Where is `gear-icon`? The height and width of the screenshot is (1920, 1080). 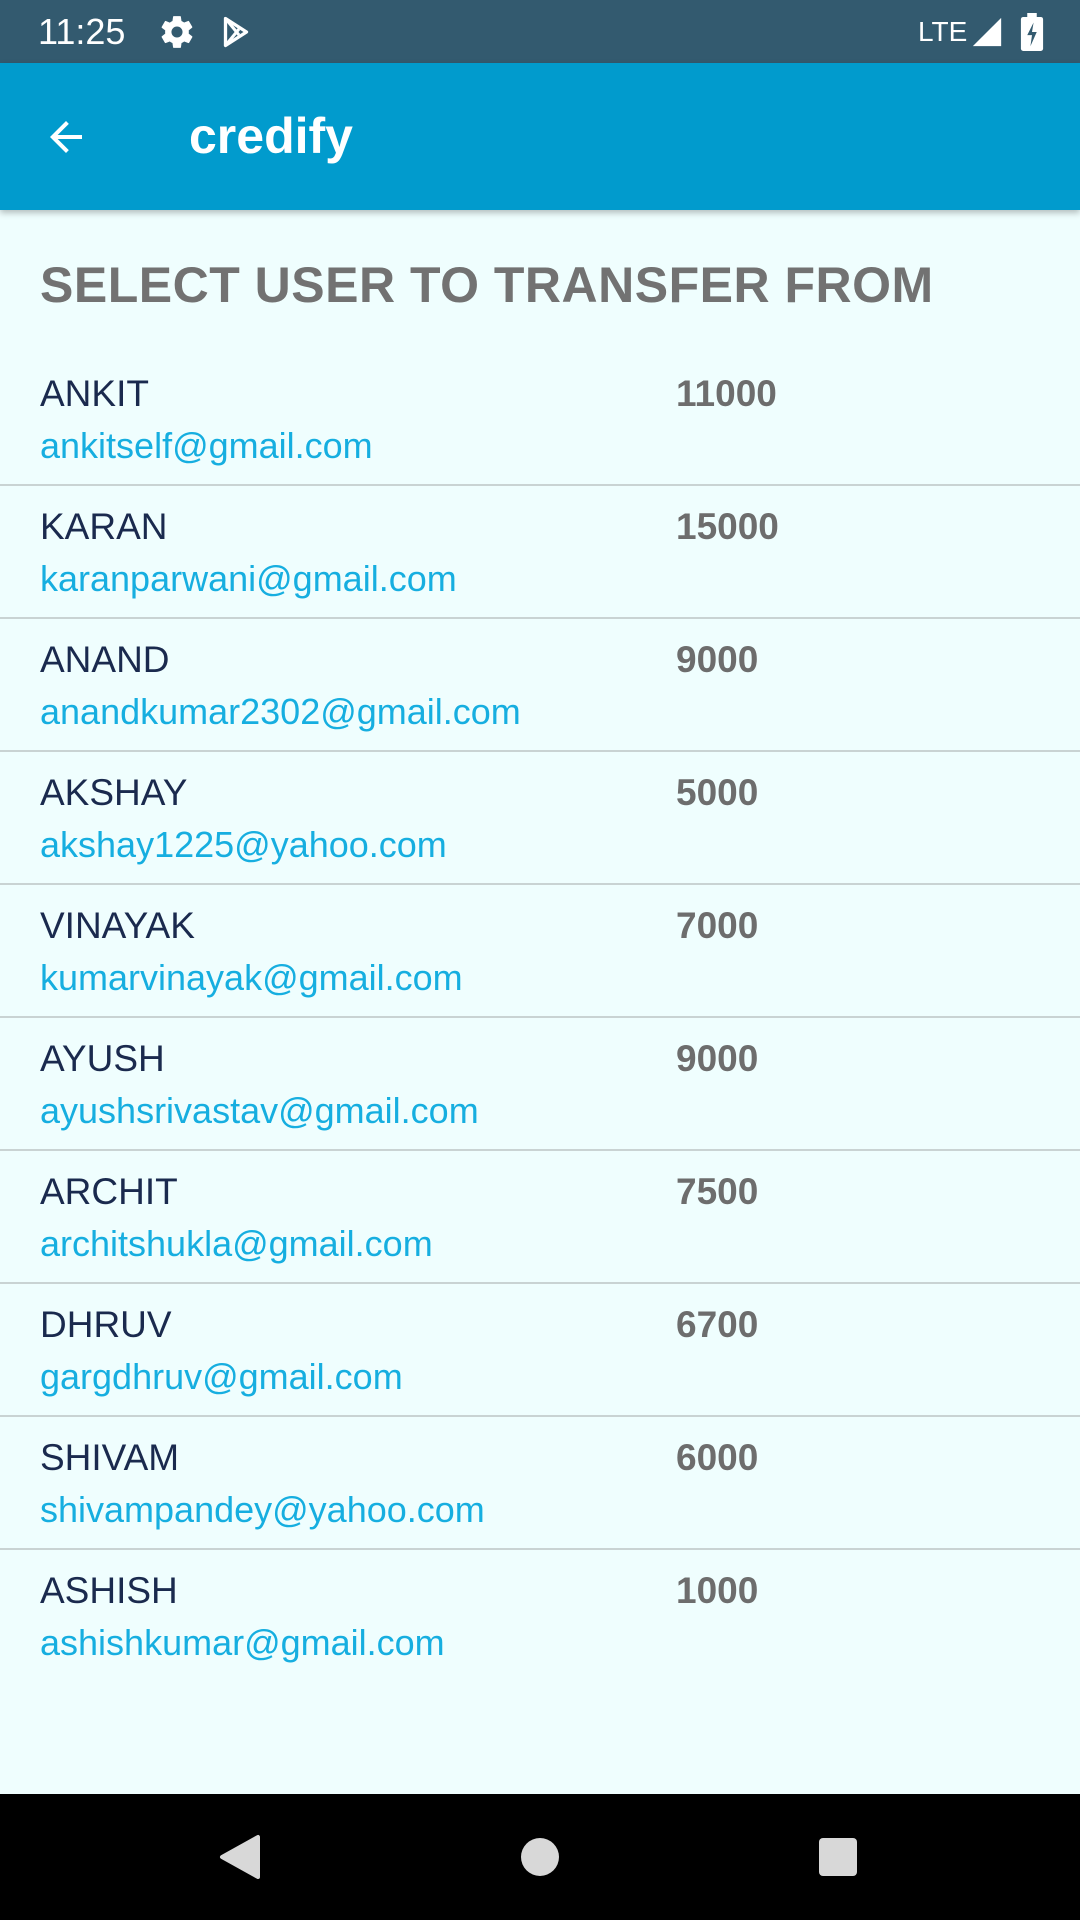 gear-icon is located at coordinates (177, 31).